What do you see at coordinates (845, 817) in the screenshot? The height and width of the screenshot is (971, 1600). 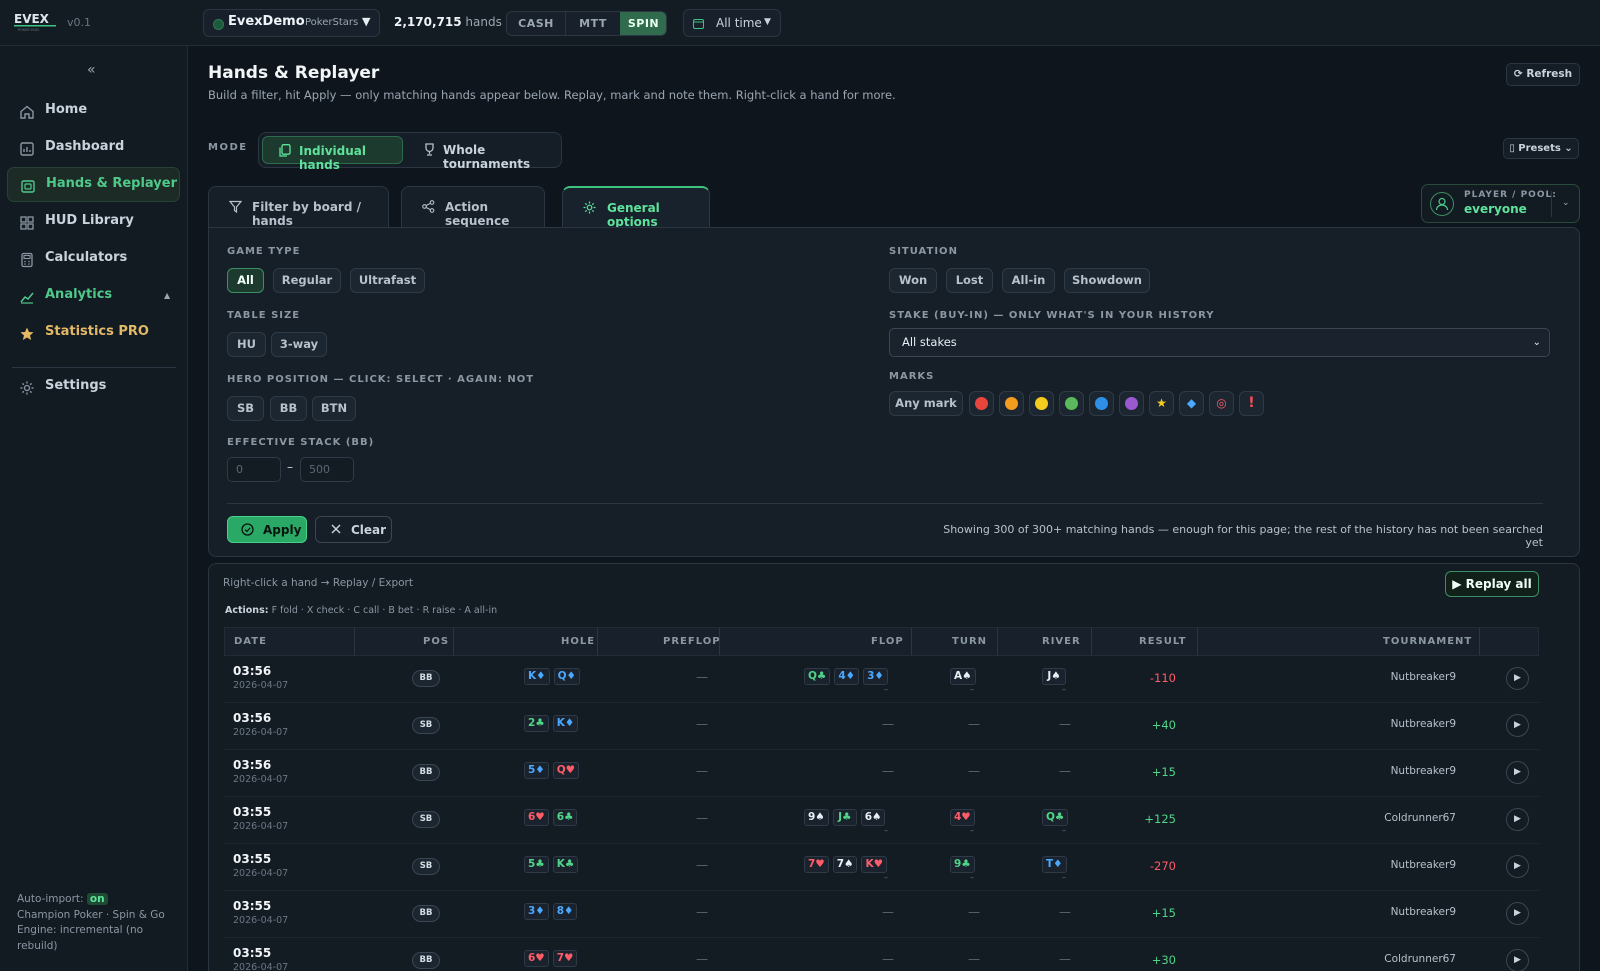 I see `flop-cards: 9♠ J♣ 6♠` at bounding box center [845, 817].